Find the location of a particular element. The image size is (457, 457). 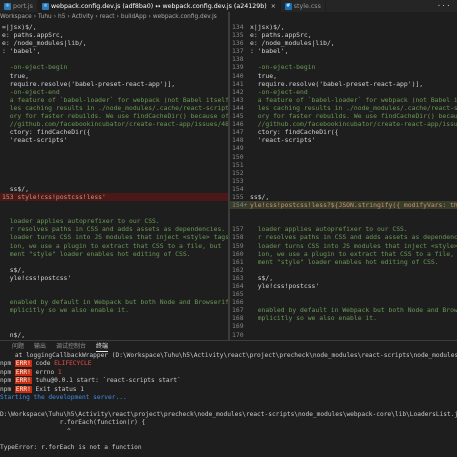

line-number: 153 is located at coordinates (238, 180).